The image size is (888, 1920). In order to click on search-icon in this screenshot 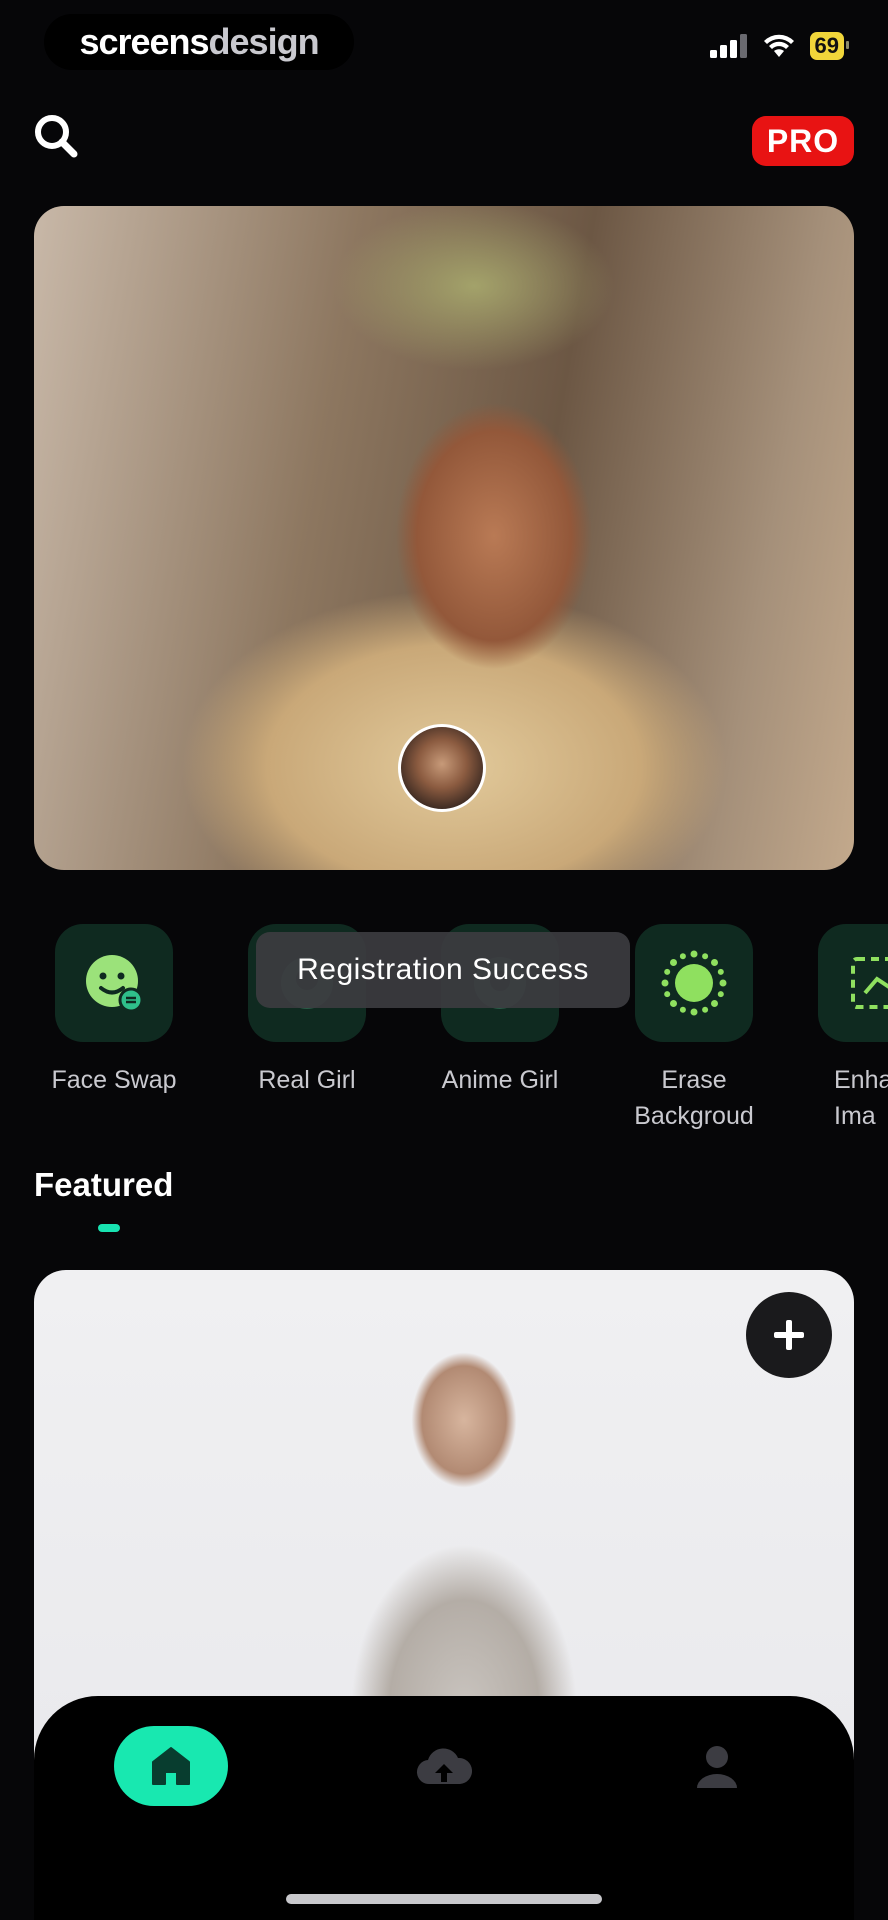, I will do `click(56, 136)`.